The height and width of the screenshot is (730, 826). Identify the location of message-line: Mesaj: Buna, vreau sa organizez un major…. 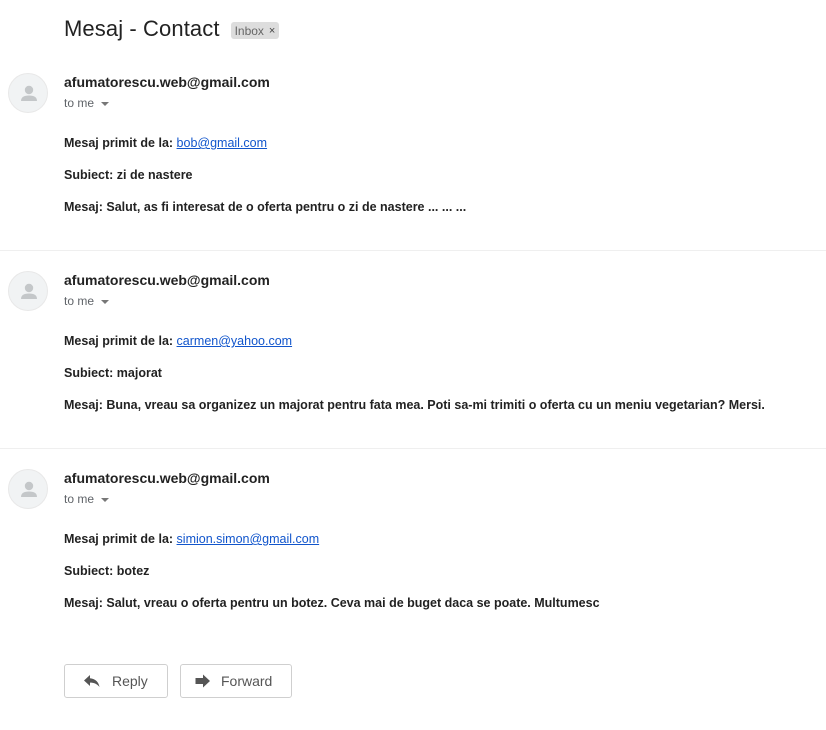
(414, 405).